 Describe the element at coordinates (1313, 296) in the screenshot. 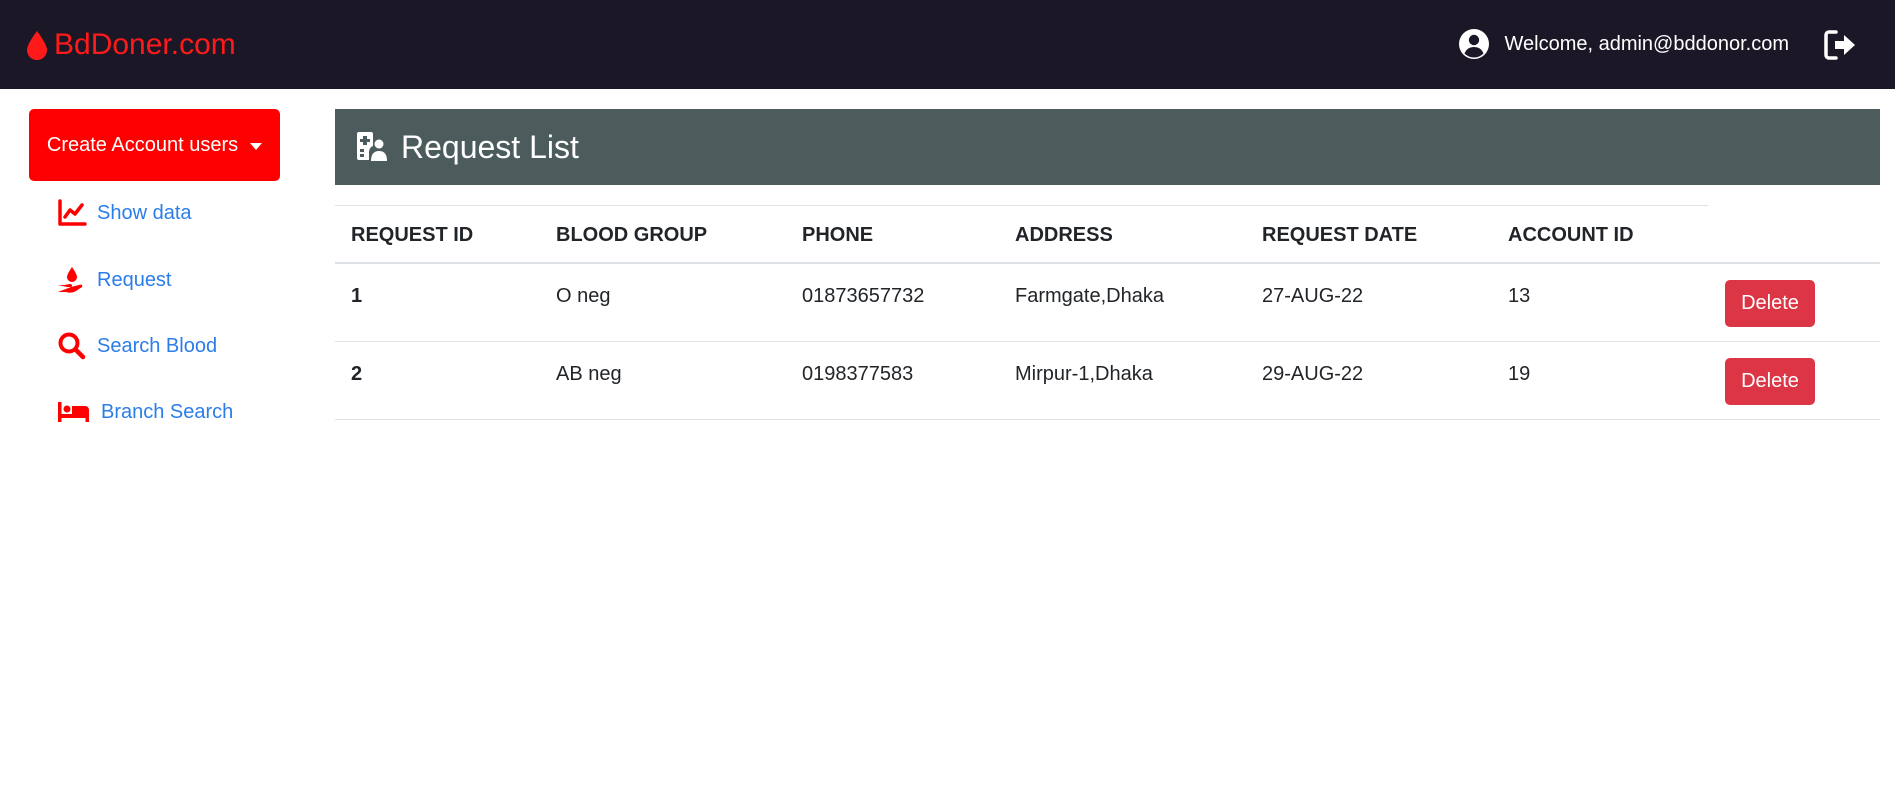

I see `cell-request-date: 27-AUG-22` at that location.